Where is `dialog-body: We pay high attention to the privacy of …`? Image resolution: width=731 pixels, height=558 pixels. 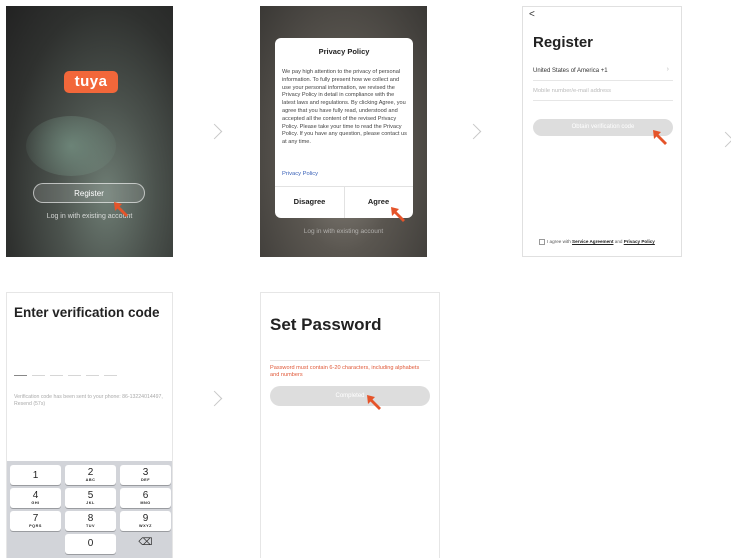
dialog-body: We pay high attention to the privacy of … is located at coordinates (344, 107).